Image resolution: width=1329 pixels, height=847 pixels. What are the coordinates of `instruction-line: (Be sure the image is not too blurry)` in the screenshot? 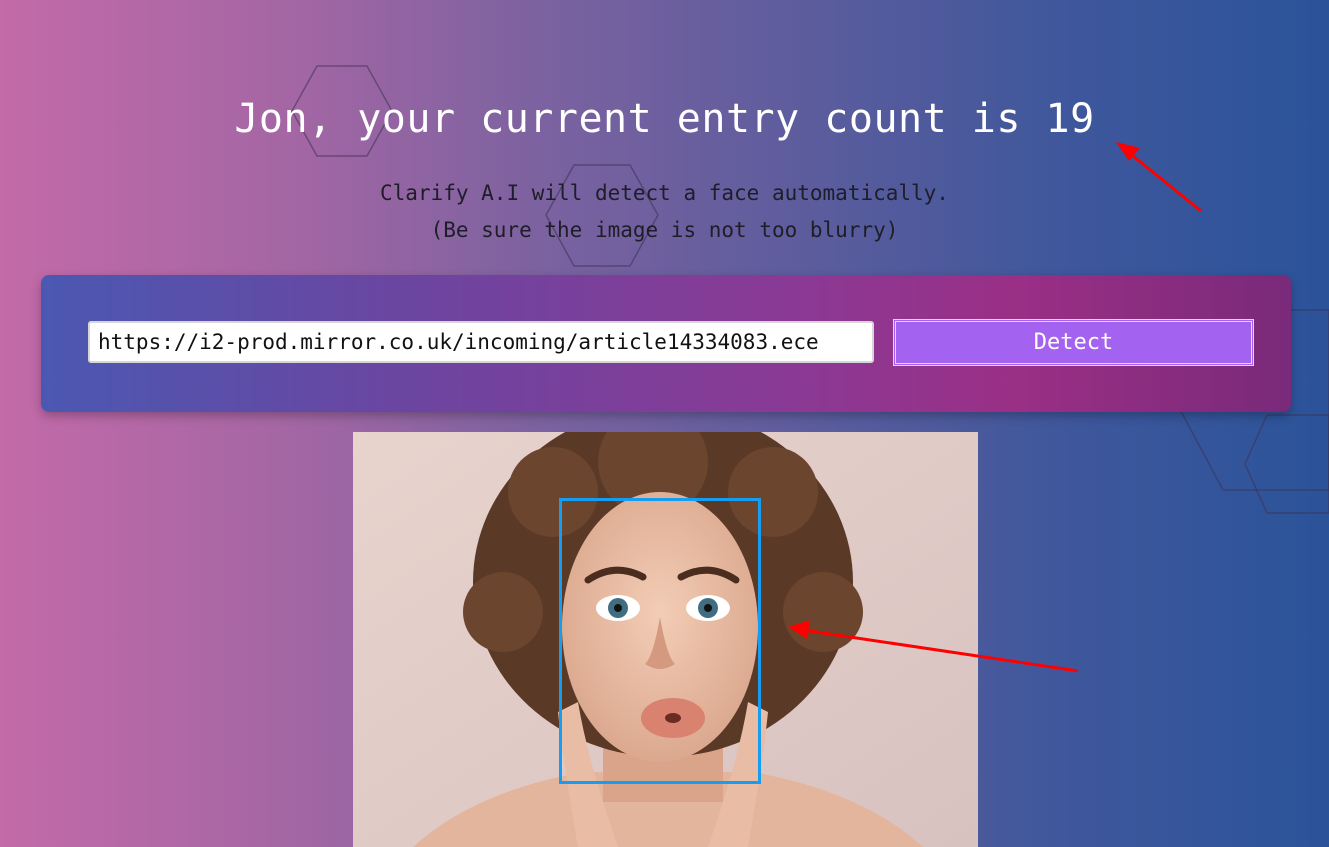 It's located at (664, 230).